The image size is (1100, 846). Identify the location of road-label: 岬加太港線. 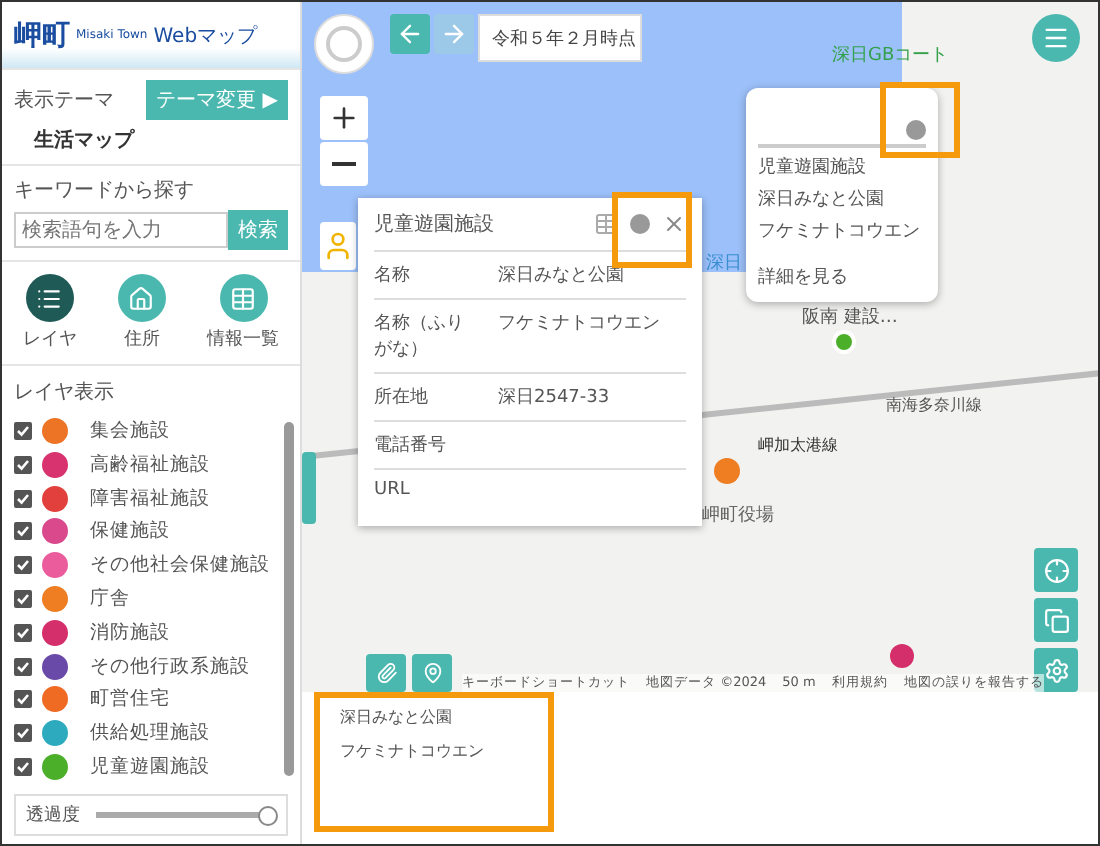
(798, 445).